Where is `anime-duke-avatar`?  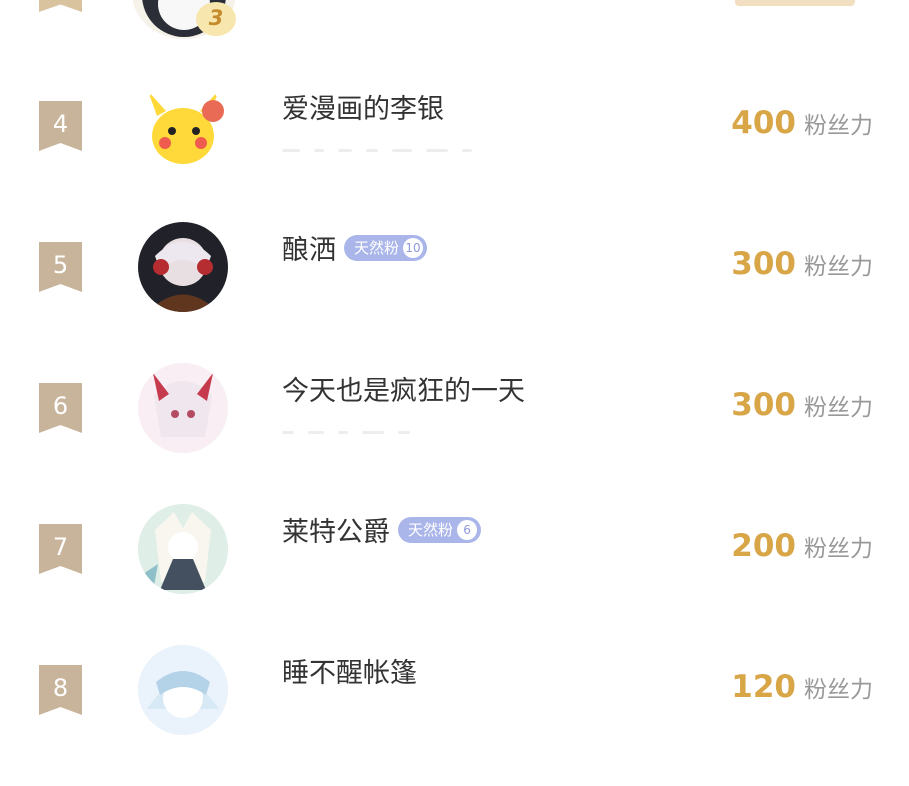 anime-duke-avatar is located at coordinates (183, 549).